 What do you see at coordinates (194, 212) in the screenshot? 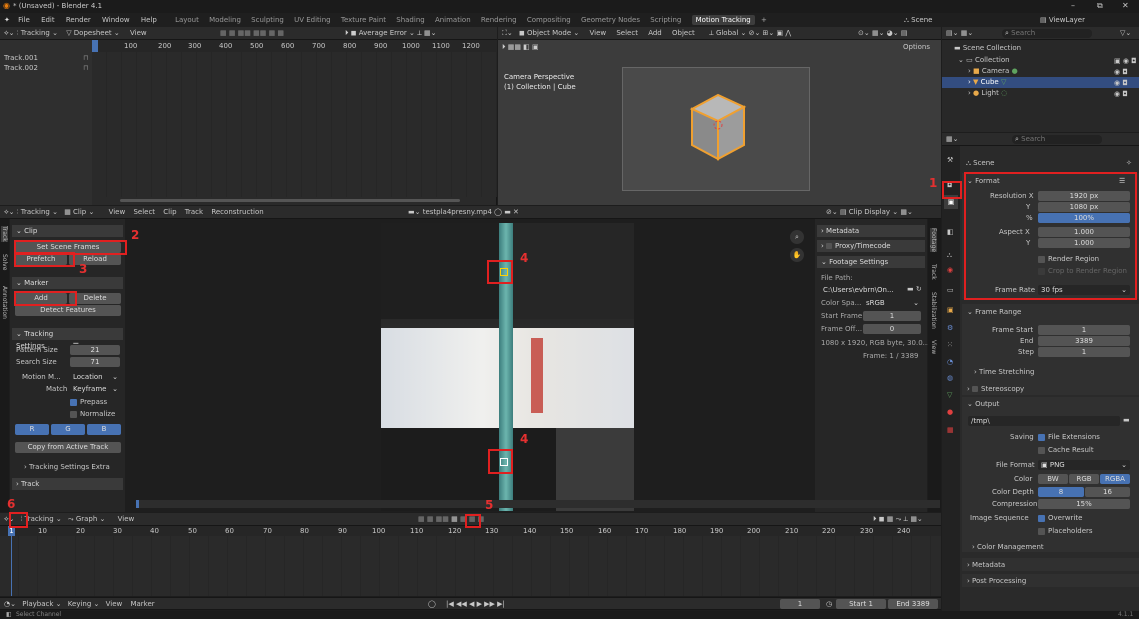
I see `clip-menu-track: Track` at bounding box center [194, 212].